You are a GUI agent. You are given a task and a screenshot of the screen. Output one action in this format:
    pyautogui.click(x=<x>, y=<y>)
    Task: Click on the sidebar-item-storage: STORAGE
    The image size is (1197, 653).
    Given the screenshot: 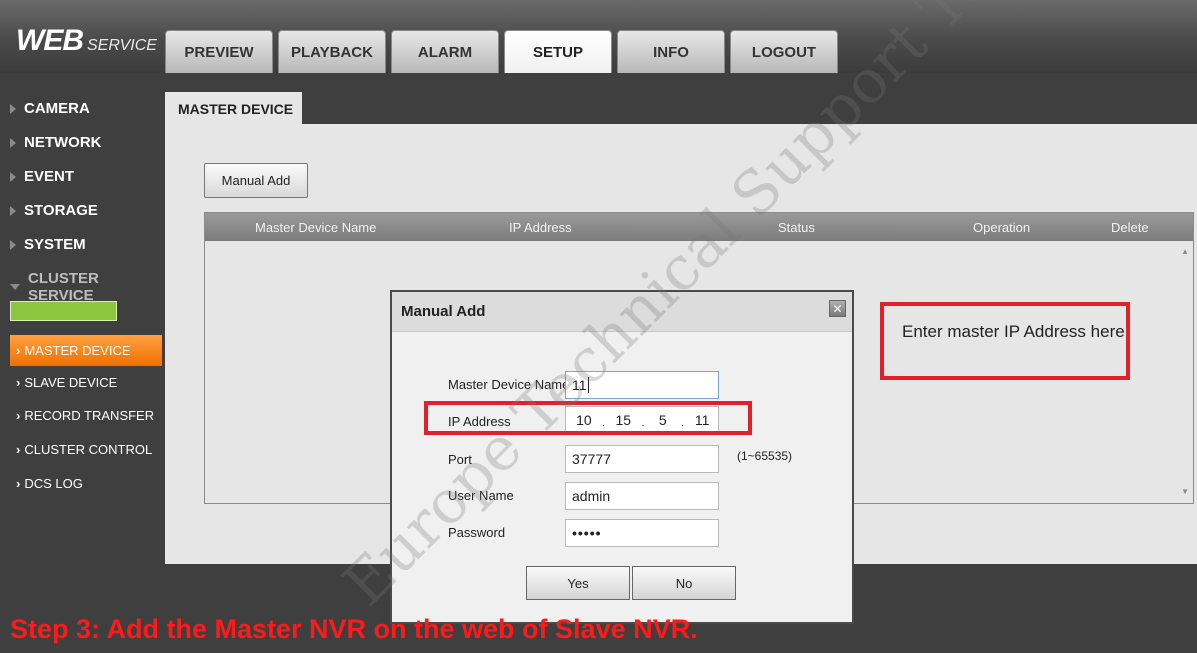 What is the action you would take?
    pyautogui.click(x=54, y=210)
    